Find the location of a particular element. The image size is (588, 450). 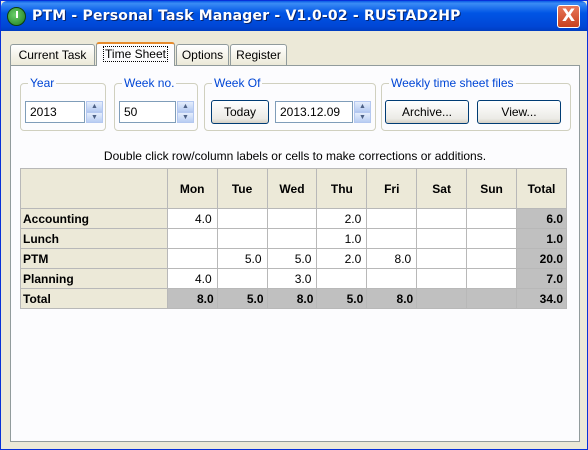

table-cell: 3.0 is located at coordinates (292, 278).